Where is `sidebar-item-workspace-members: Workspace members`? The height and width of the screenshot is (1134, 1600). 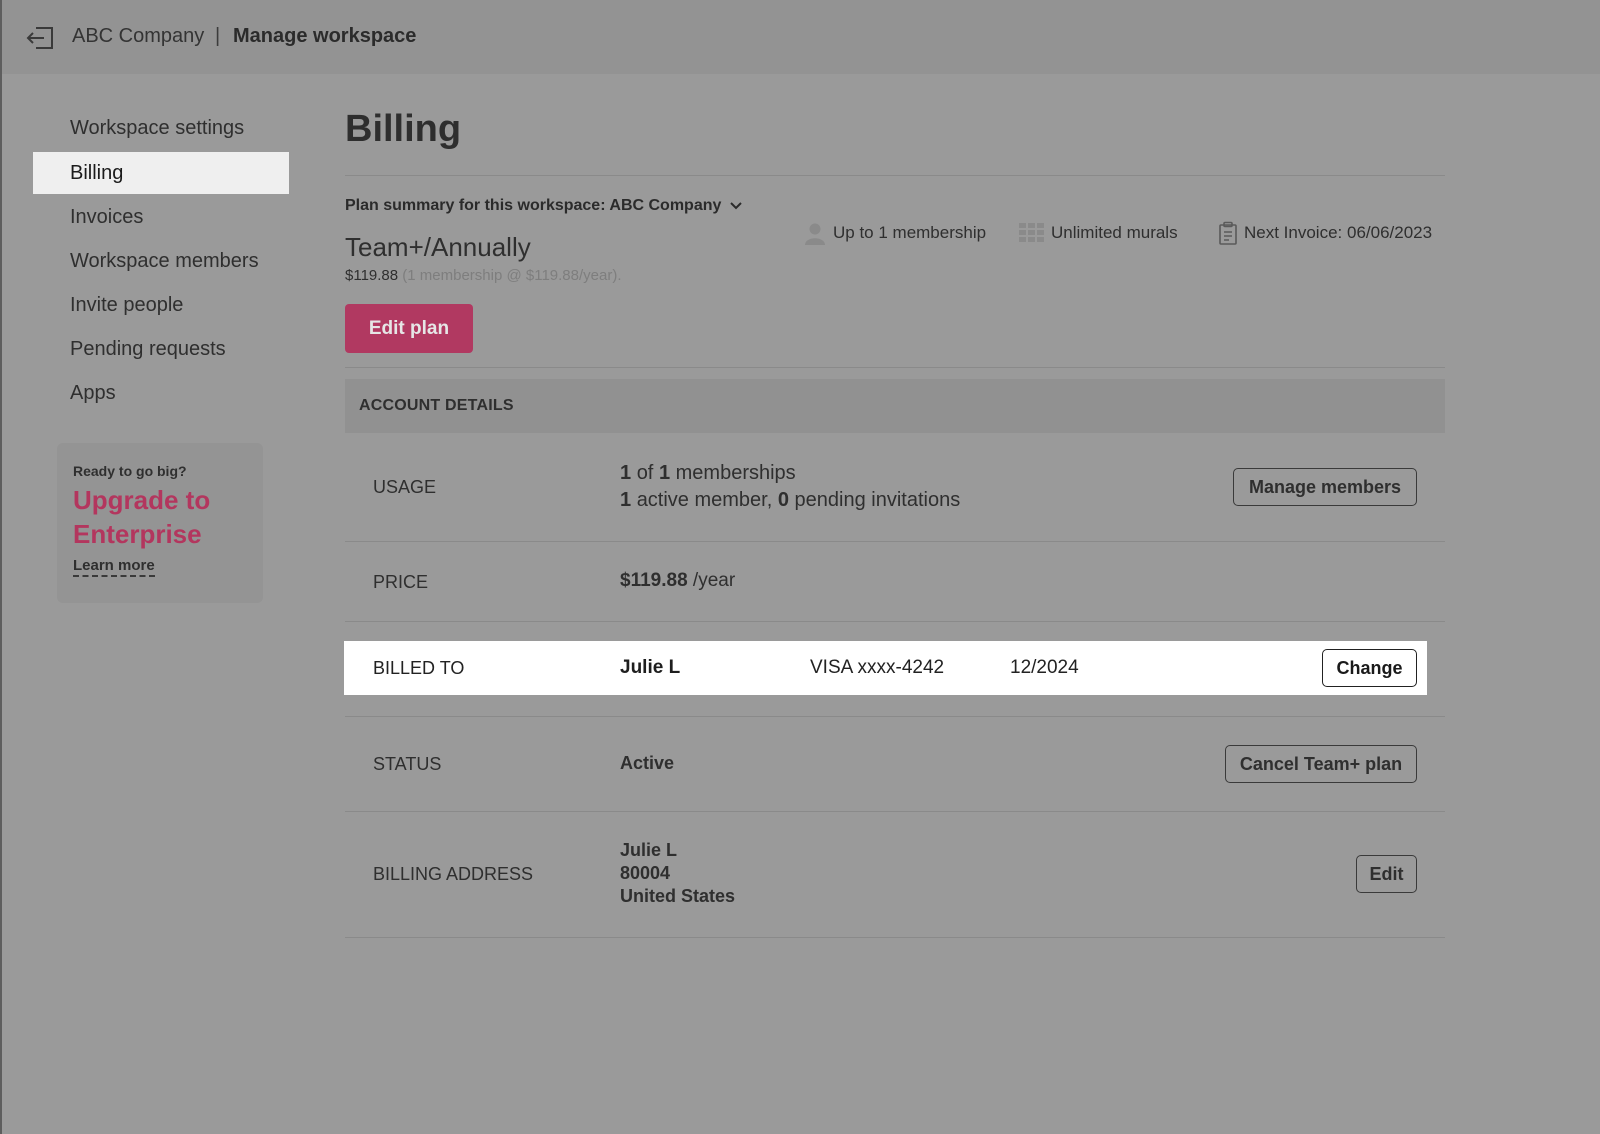
sidebar-item-workspace-members: Workspace members is located at coordinates (161, 261).